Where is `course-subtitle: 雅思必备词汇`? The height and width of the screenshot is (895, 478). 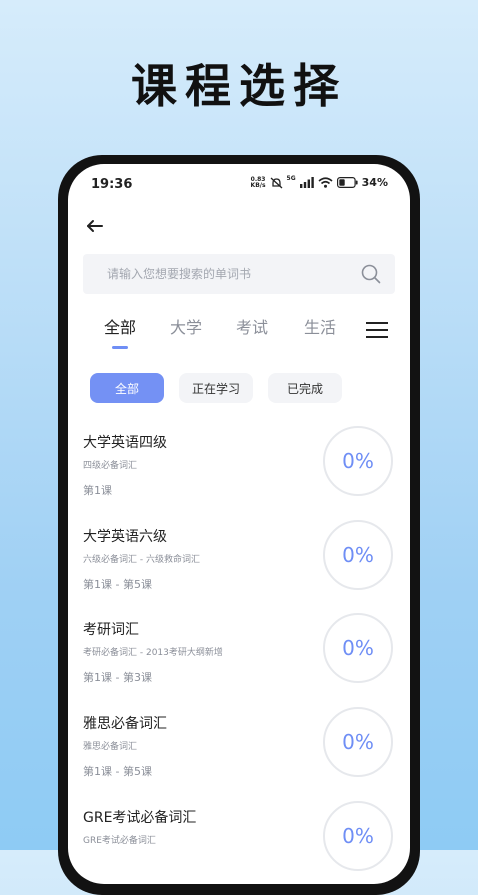 course-subtitle: 雅思必备词汇 is located at coordinates (110, 747).